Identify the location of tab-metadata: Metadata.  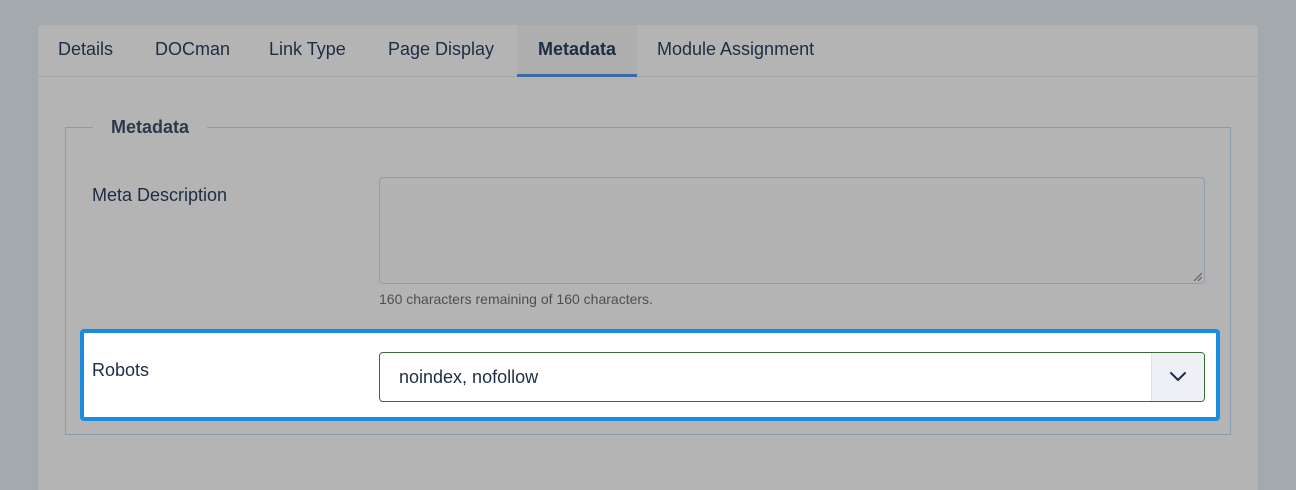
(577, 51).